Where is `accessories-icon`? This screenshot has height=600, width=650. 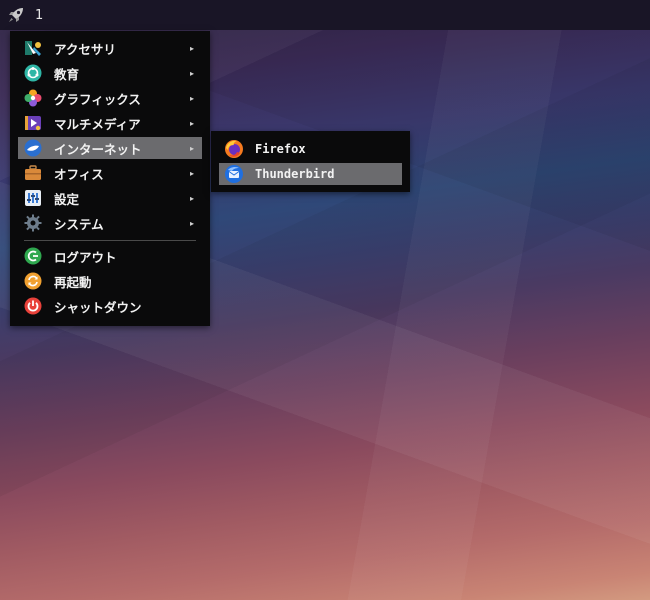
accessories-icon is located at coordinates (33, 48).